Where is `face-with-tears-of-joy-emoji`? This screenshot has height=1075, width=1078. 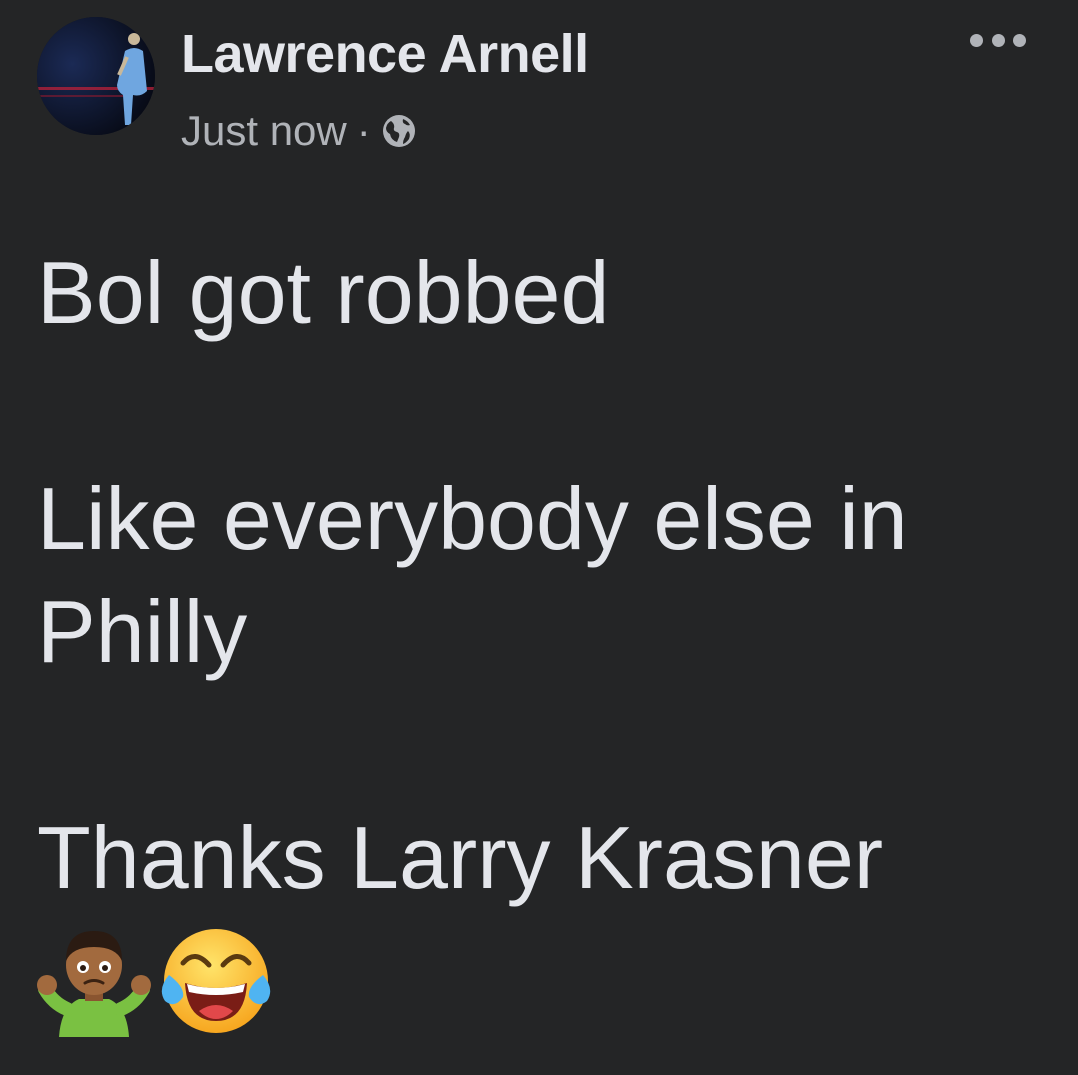
face-with-tears-of-joy-emoji is located at coordinates (216, 981).